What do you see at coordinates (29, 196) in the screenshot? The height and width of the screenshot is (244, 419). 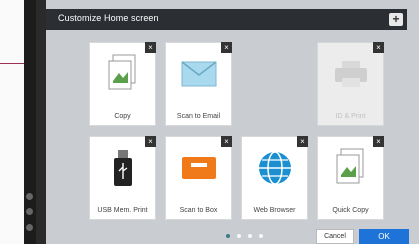 I see `settings-icon` at bounding box center [29, 196].